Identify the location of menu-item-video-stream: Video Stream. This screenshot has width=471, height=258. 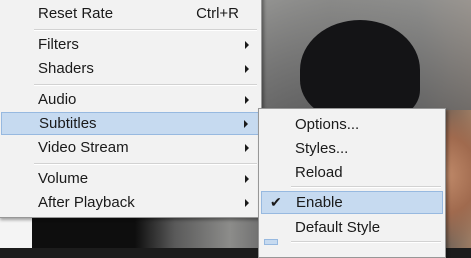
(130, 147).